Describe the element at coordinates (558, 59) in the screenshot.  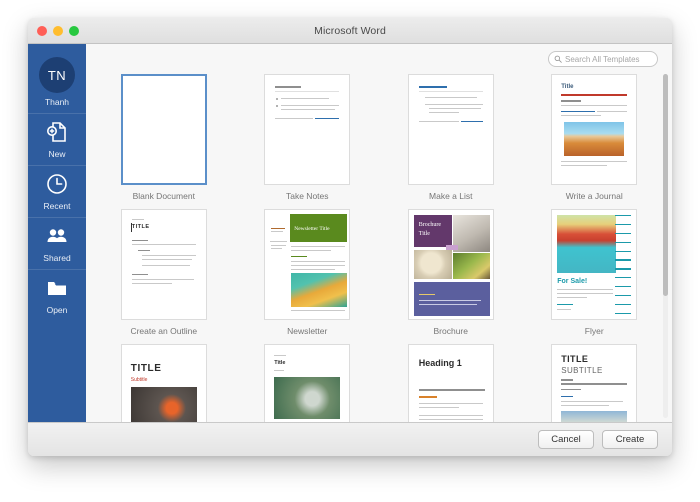
I see `search-icon` at that location.